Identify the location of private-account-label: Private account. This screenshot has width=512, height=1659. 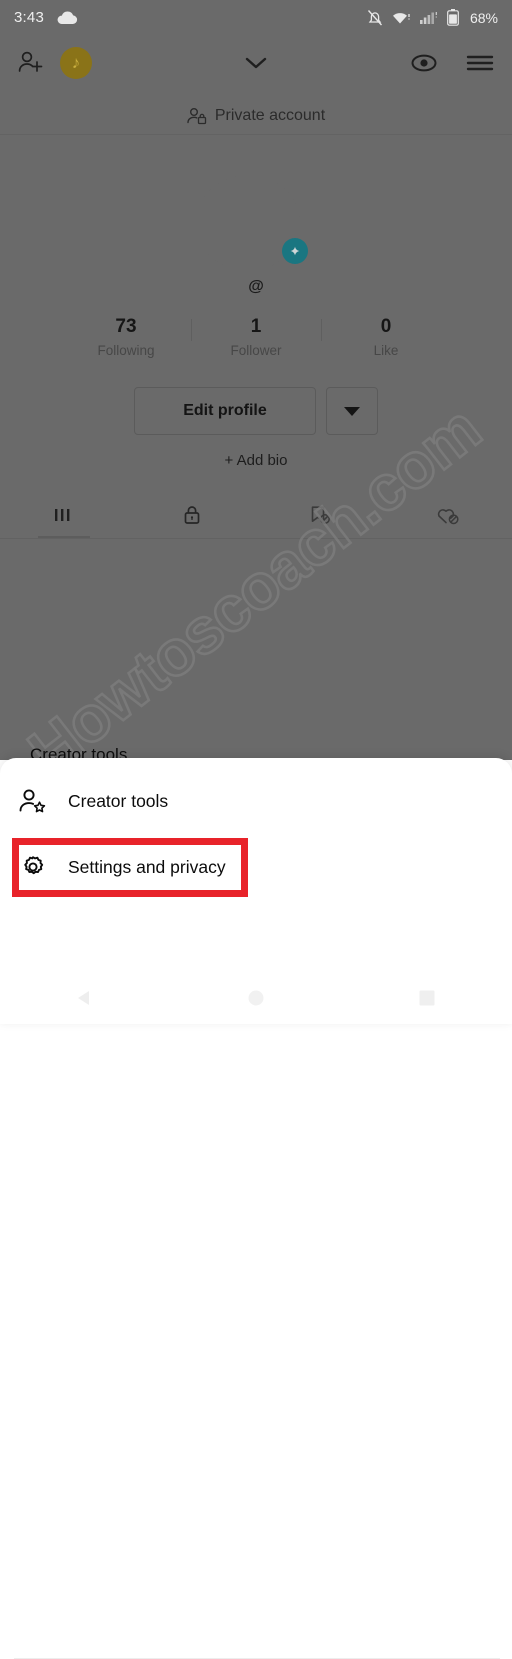
(270, 115).